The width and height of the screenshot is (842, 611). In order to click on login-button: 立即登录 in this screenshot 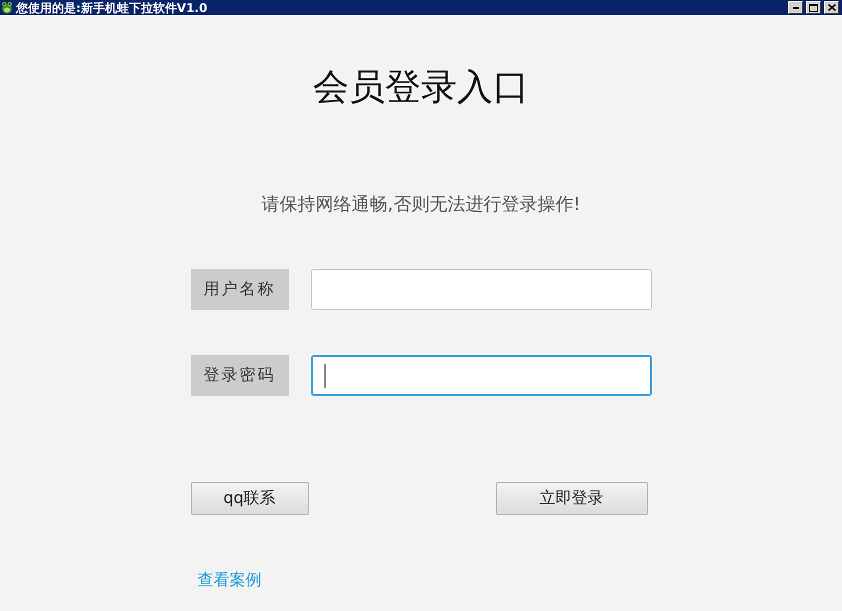, I will do `click(572, 498)`.